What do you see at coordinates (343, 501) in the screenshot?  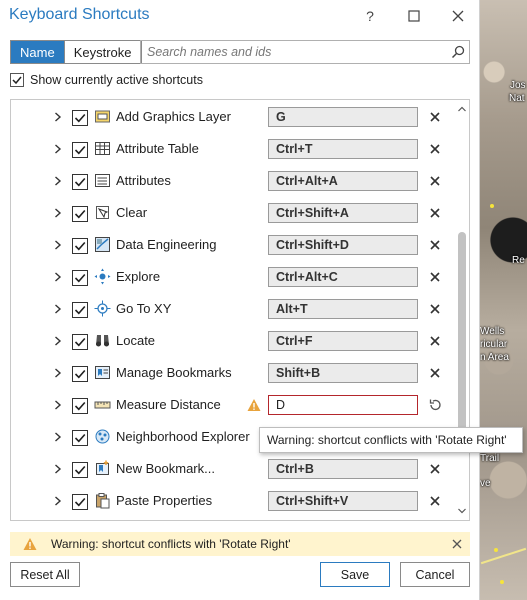 I see `shortcut-key-field: Ctrl+Shift+V` at bounding box center [343, 501].